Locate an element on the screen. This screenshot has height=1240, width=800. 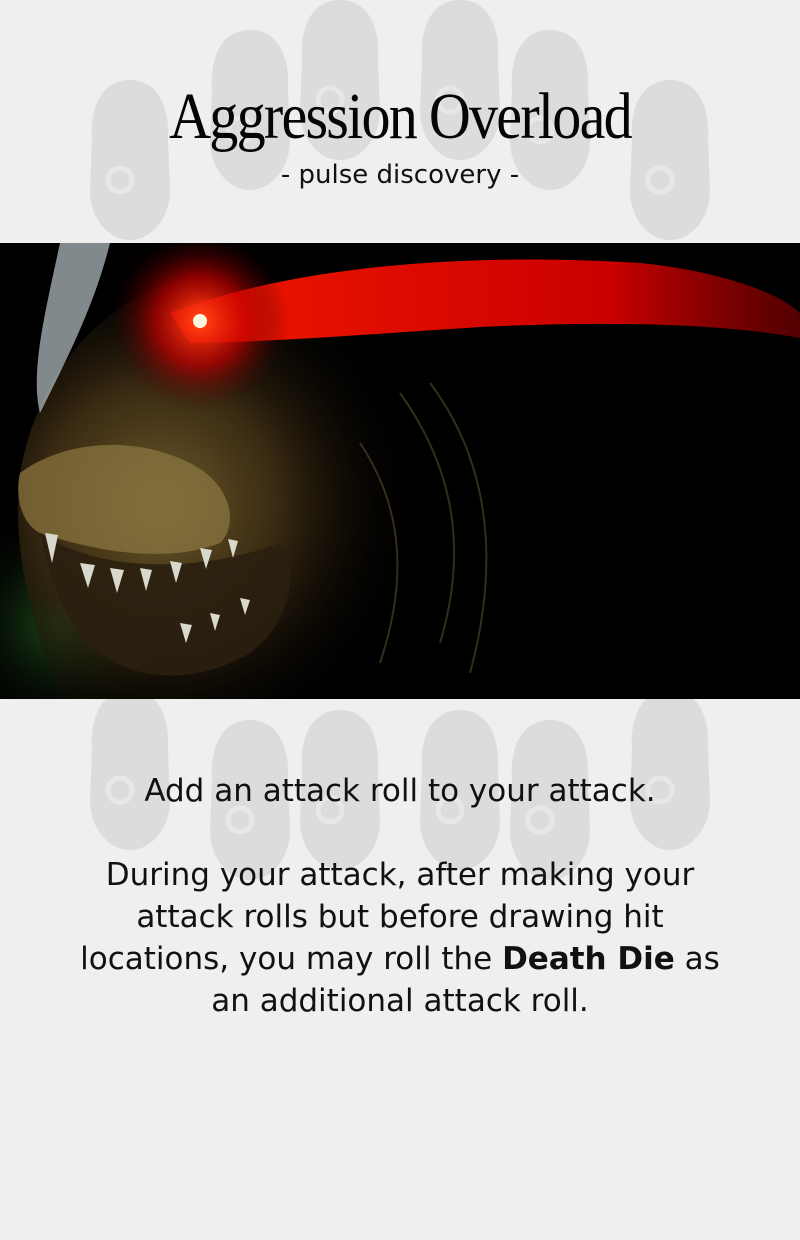
rules-line-1: Add an attack roll to your attack. is located at coordinates (400, 791).